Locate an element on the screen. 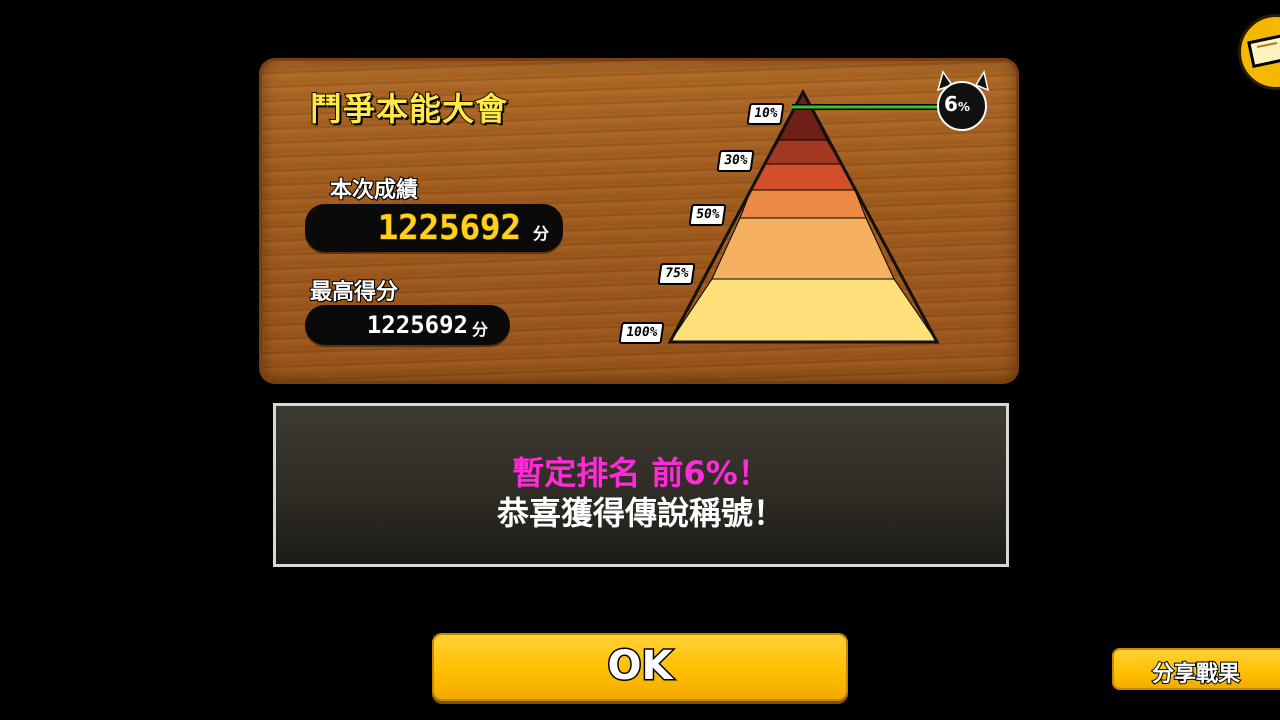 This screenshot has width=1280, height=720. ok-button: OK is located at coordinates (640, 667).